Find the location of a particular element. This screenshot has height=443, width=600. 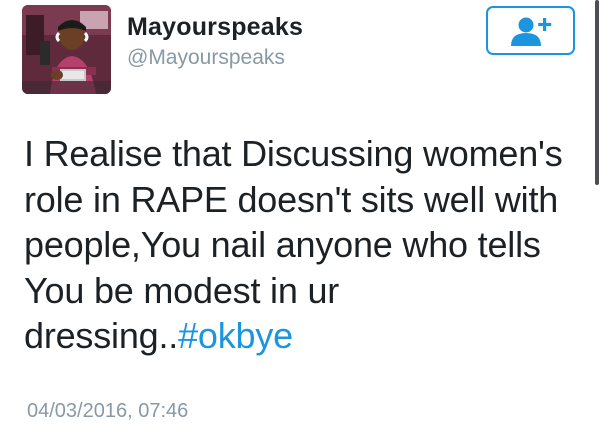

timestamp: 04/03/2016, 07:46 is located at coordinates (107, 411).